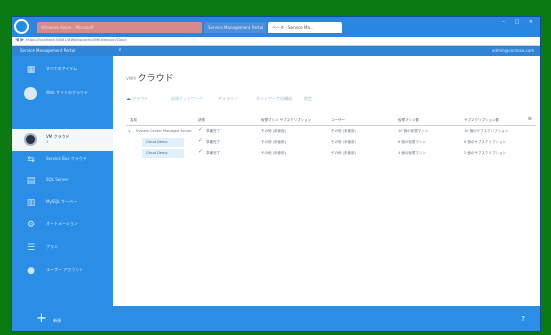 The height and width of the screenshot is (335, 551). What do you see at coordinates (65, 269) in the screenshot?
I see `sidebar-item-label: ユーザー アカウント` at bounding box center [65, 269].